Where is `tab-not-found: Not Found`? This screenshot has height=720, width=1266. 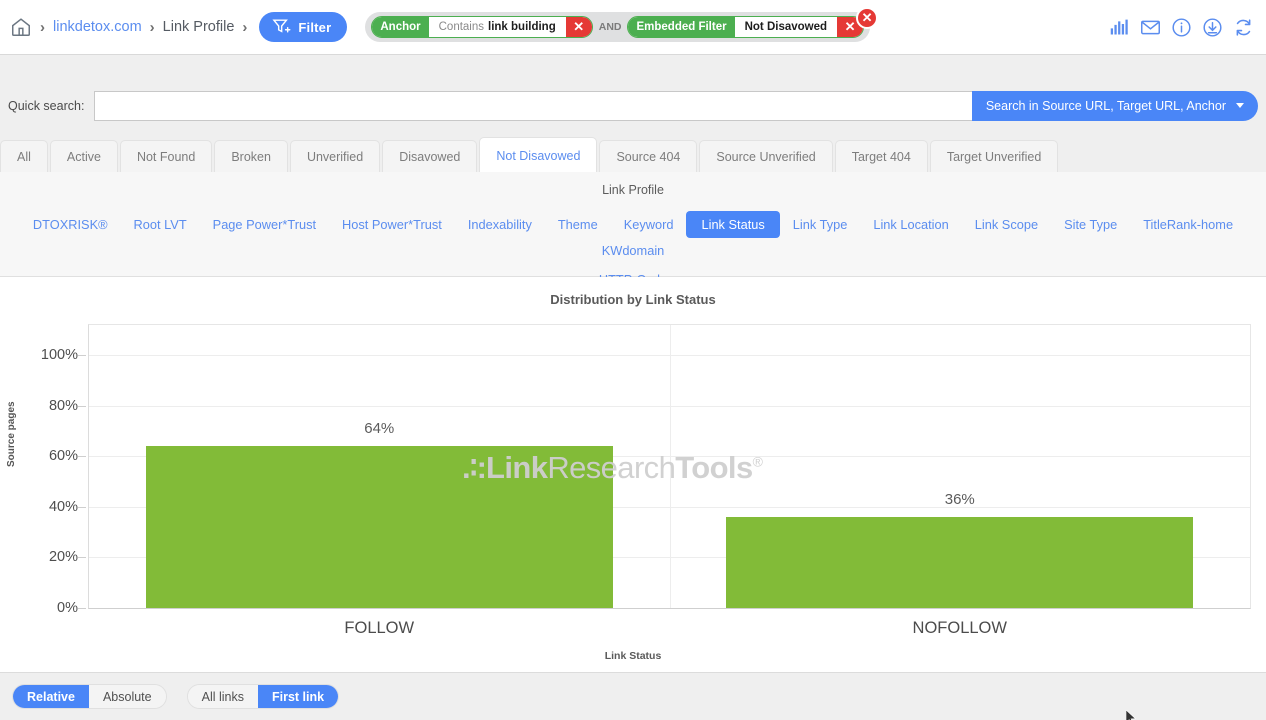 tab-not-found: Not Found is located at coordinates (166, 156).